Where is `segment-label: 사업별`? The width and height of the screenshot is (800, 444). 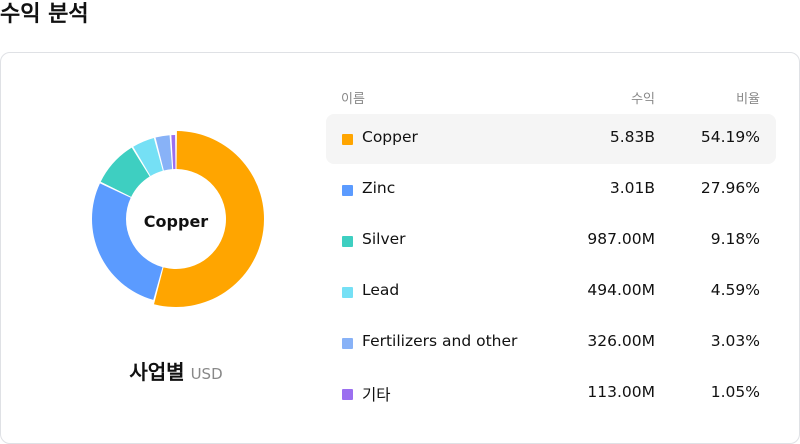
segment-label: 사업별 is located at coordinates (157, 372).